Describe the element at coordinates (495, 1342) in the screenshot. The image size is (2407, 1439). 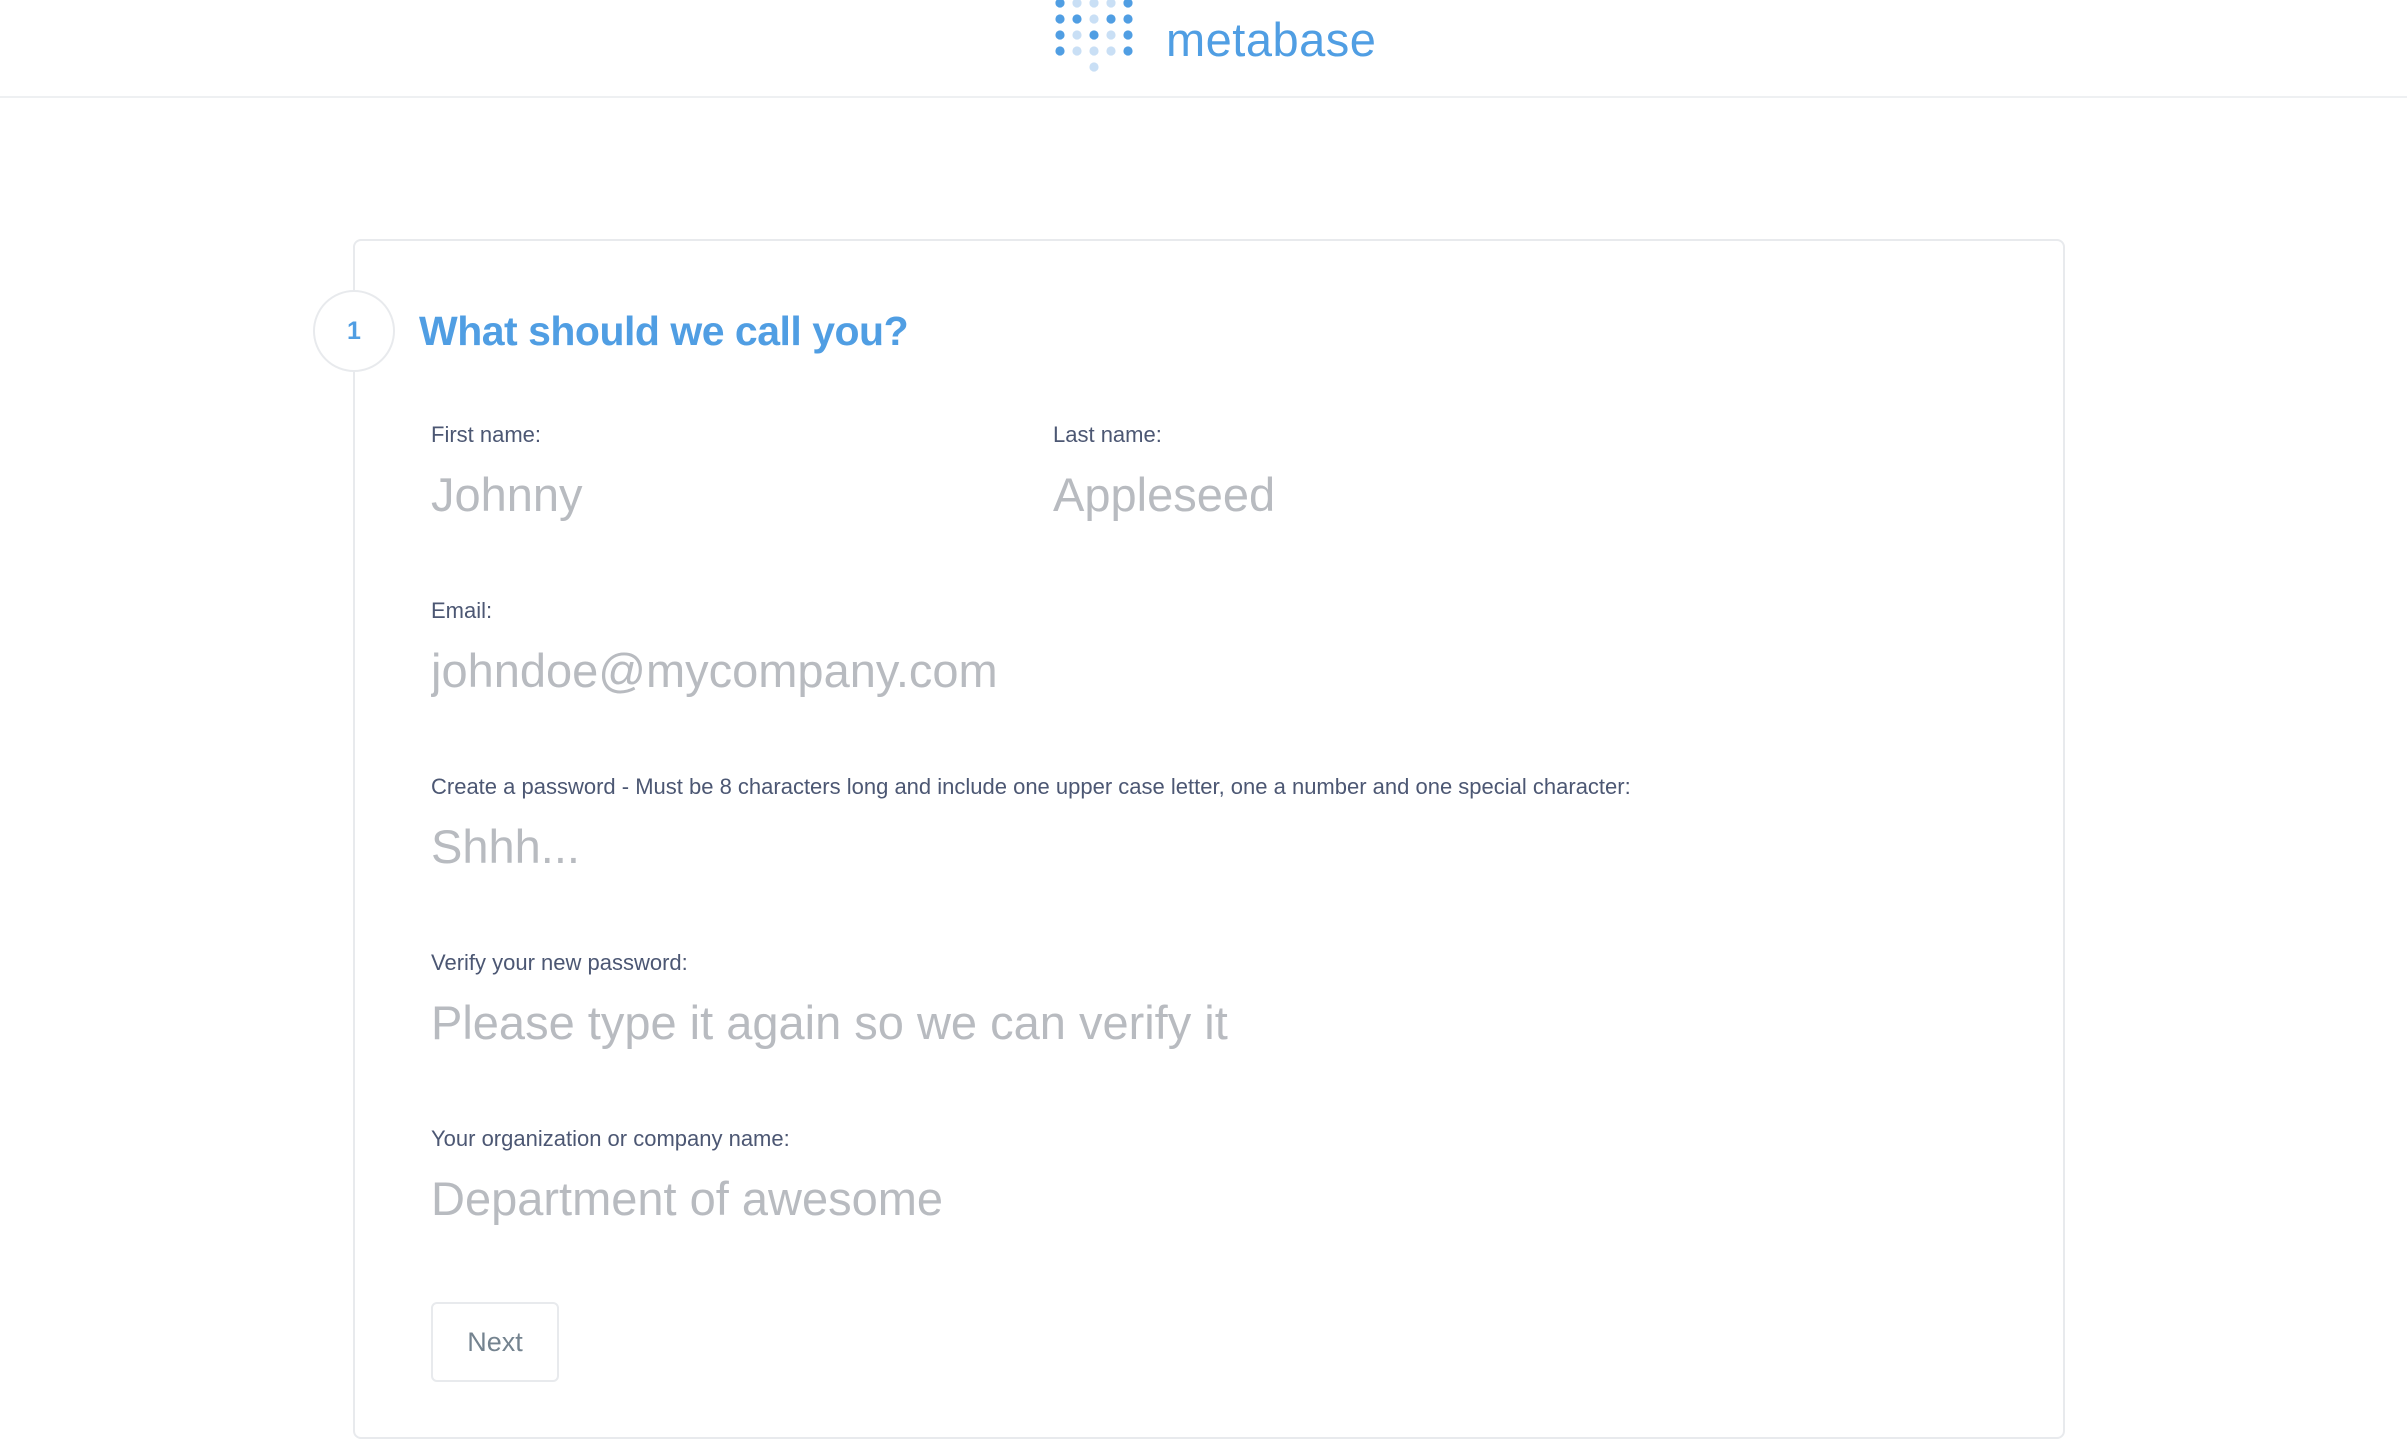
I see `next-button: Next` at that location.